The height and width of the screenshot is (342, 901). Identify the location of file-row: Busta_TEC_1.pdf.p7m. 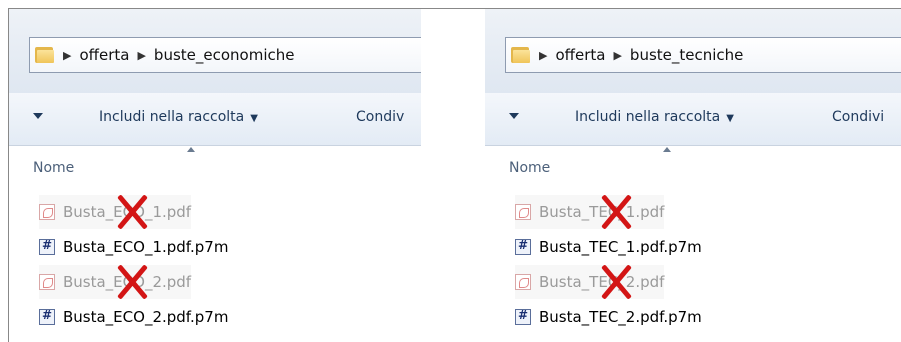
(608, 247).